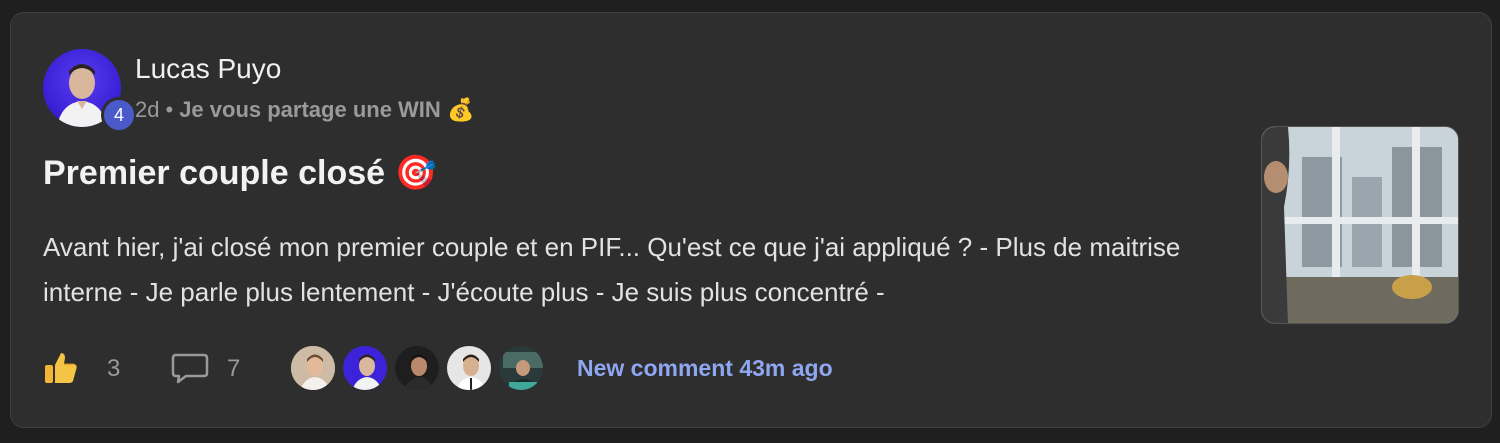 The height and width of the screenshot is (443, 1500). I want to click on post-footer: 3 7 New comment 43m ago, so click(493, 368).